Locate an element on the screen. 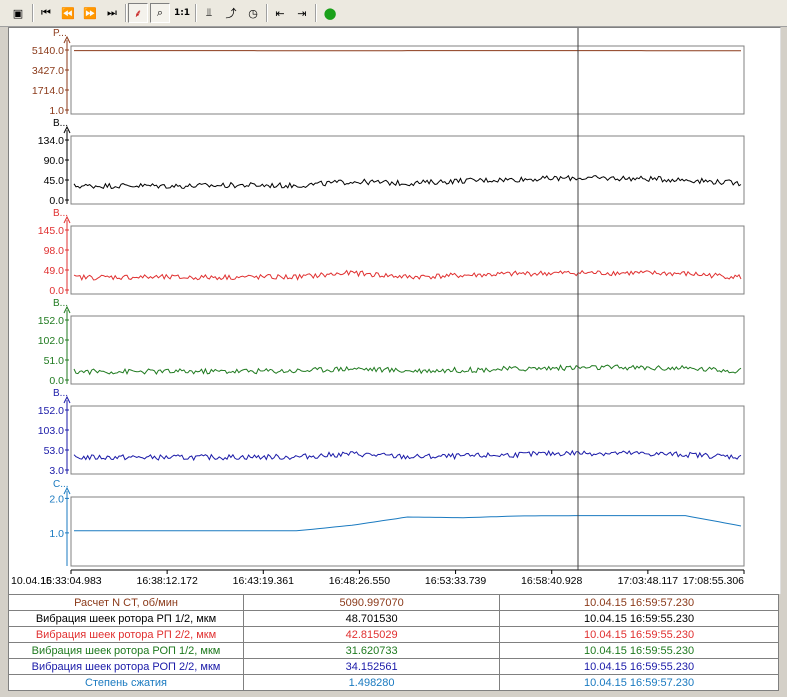 The image size is (787, 697). value-cell: 34.152561 is located at coordinates (372, 666).